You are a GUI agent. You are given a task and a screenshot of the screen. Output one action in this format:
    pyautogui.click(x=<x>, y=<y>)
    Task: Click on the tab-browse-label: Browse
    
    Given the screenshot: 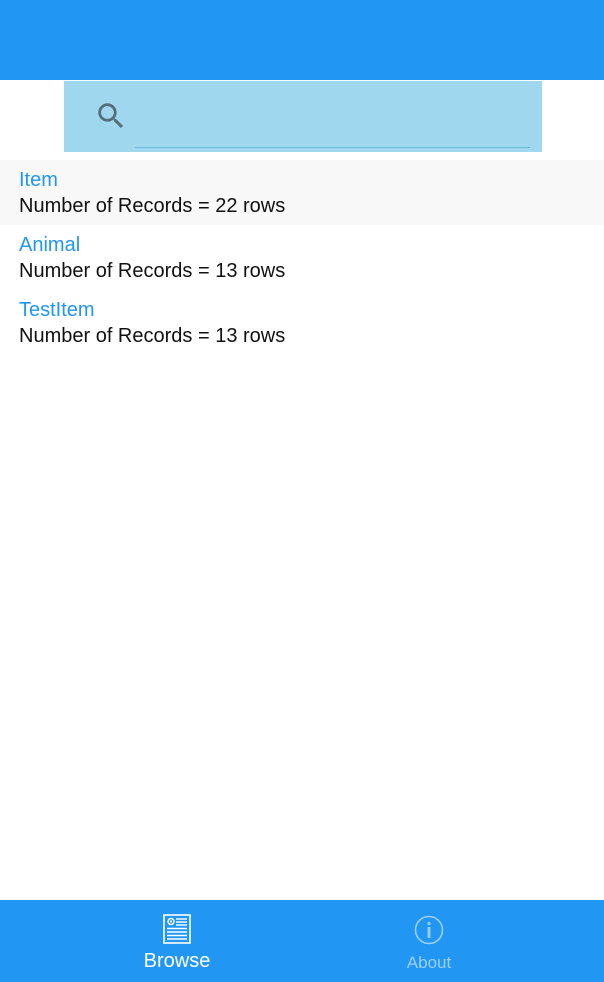 What is the action you would take?
    pyautogui.click(x=177, y=961)
    